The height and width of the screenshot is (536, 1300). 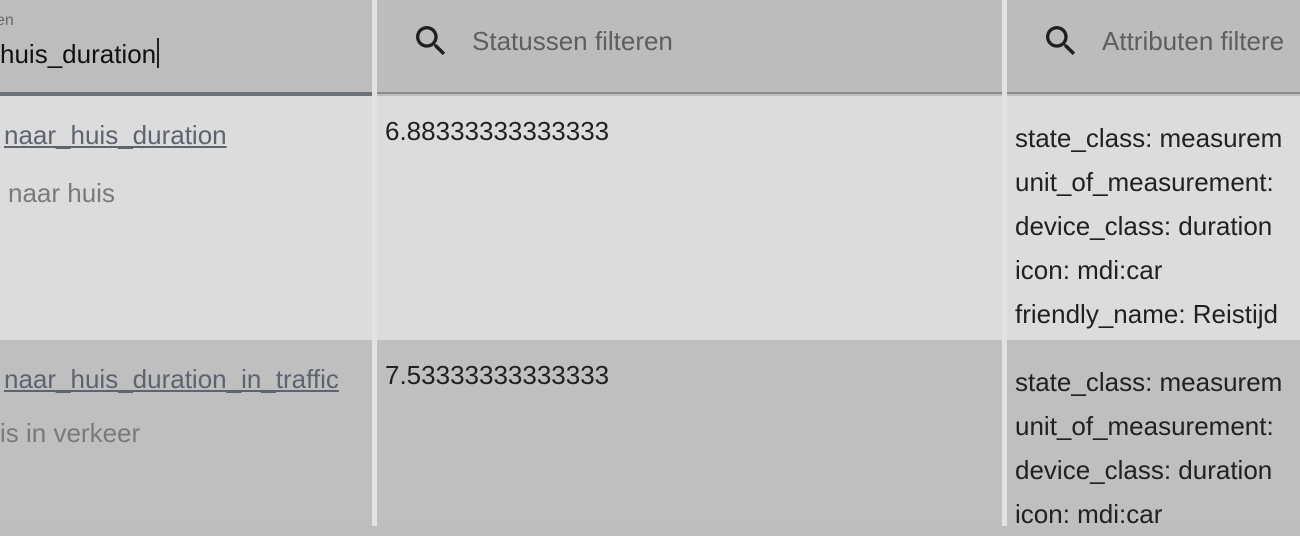 I want to click on attributes-filter-field: Attributen filtere, so click(x=1153, y=47).